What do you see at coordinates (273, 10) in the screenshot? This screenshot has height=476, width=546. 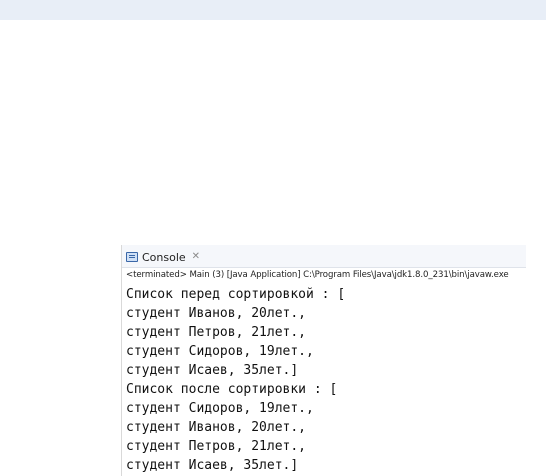 I see `top-strip` at bounding box center [273, 10].